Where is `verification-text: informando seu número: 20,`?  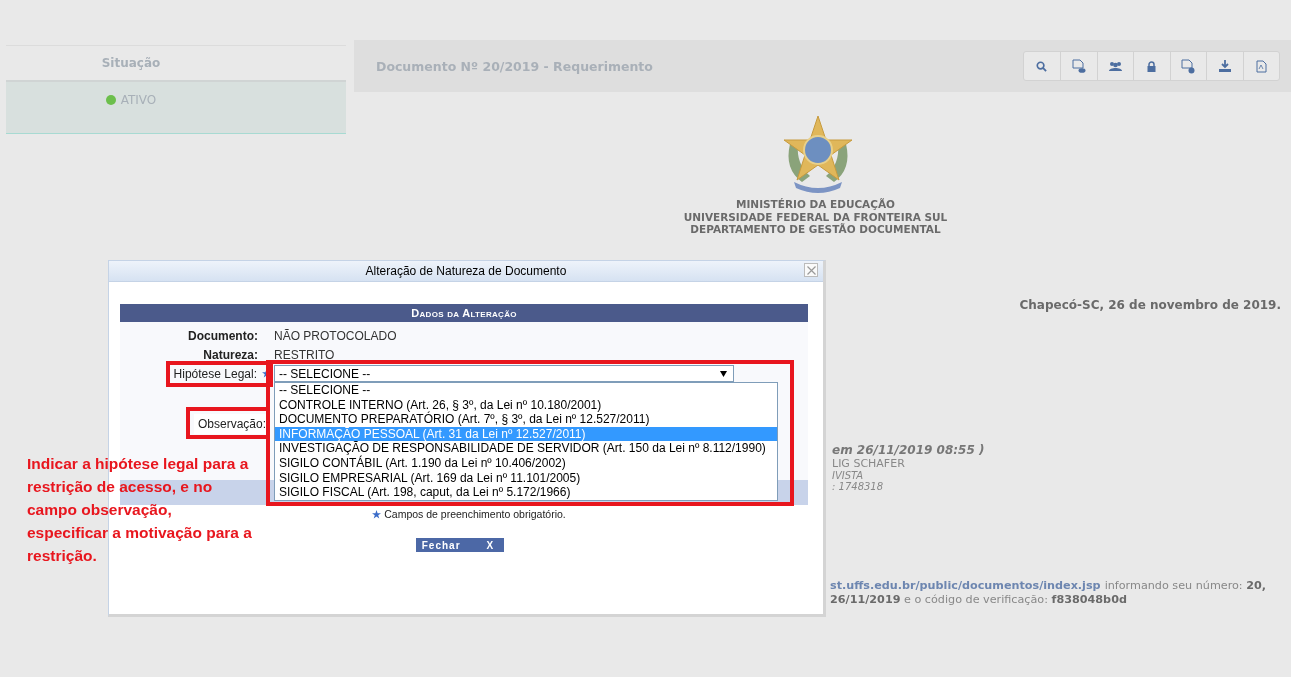 verification-text: informando seu número: 20, is located at coordinates (1185, 585).